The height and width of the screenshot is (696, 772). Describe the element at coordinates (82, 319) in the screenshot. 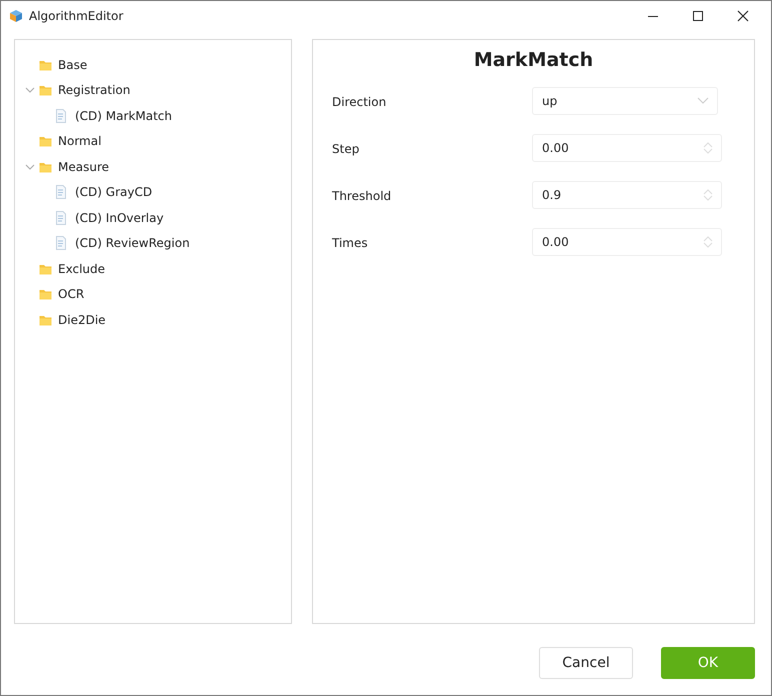

I see `tree-item: Die2Die` at that location.